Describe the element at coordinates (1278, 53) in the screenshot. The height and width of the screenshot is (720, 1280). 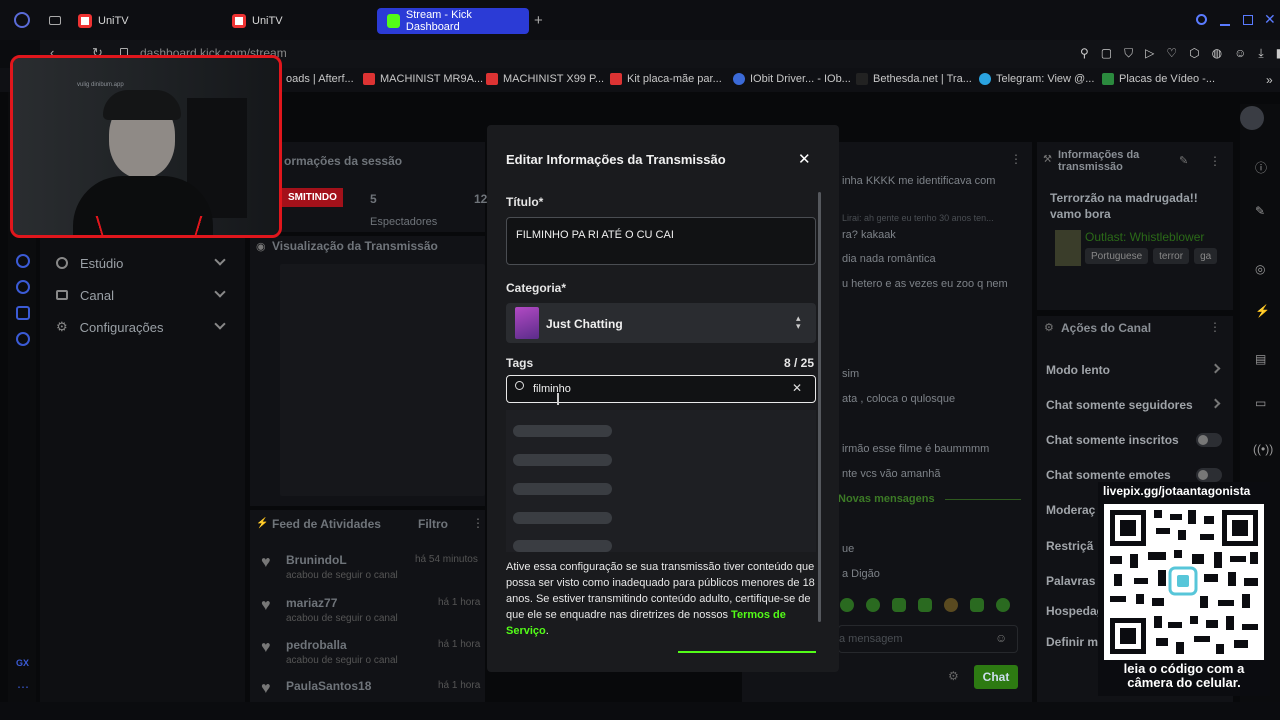
I see `snap-icon: ◧` at that location.